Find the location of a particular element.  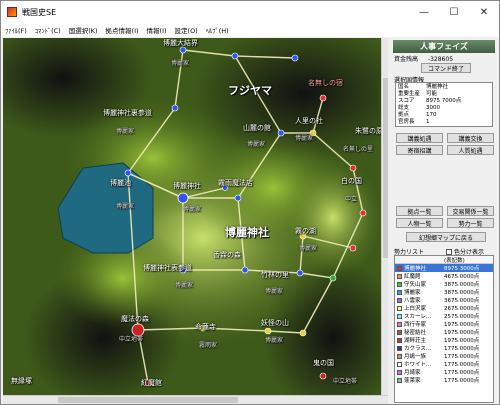

force-name: 蓬莱家 is located at coordinates (412, 381).